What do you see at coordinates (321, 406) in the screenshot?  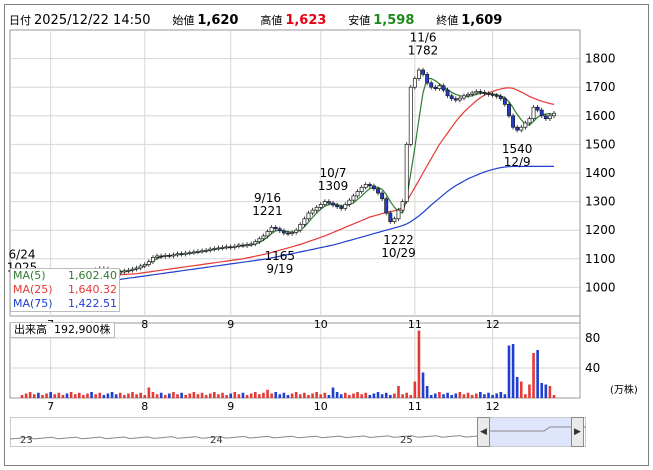 I see `month-label-volume: 10` at bounding box center [321, 406].